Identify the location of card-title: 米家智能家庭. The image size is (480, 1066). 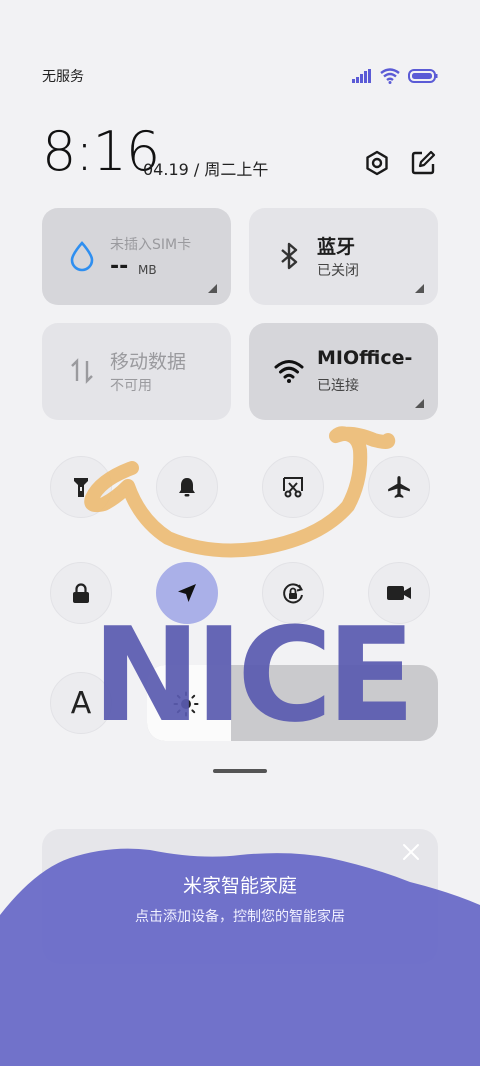
(239, 886).